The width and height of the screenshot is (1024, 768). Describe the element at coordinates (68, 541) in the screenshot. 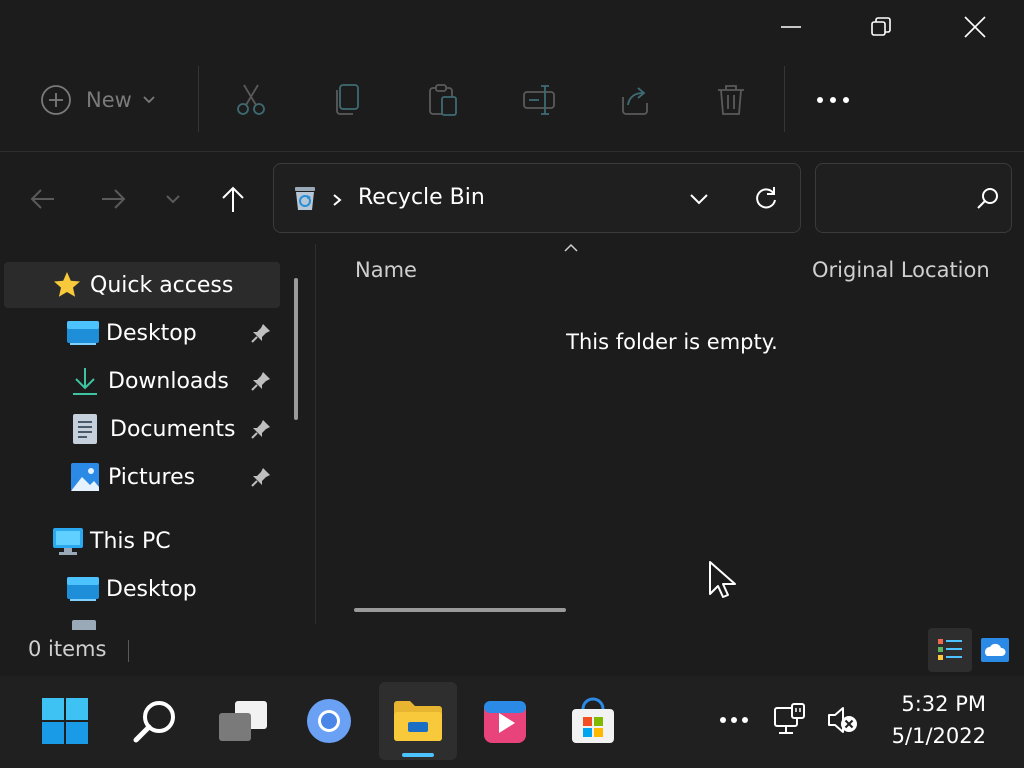

I see `computer-icon` at that location.